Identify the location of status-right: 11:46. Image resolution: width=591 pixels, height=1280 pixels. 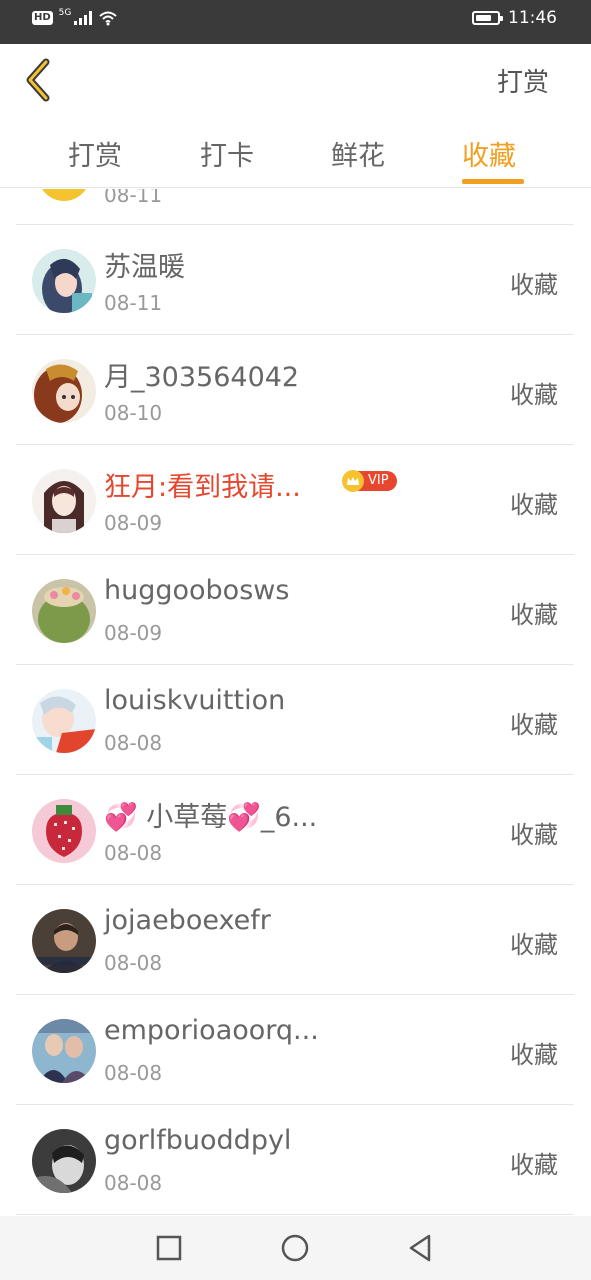
(514, 18).